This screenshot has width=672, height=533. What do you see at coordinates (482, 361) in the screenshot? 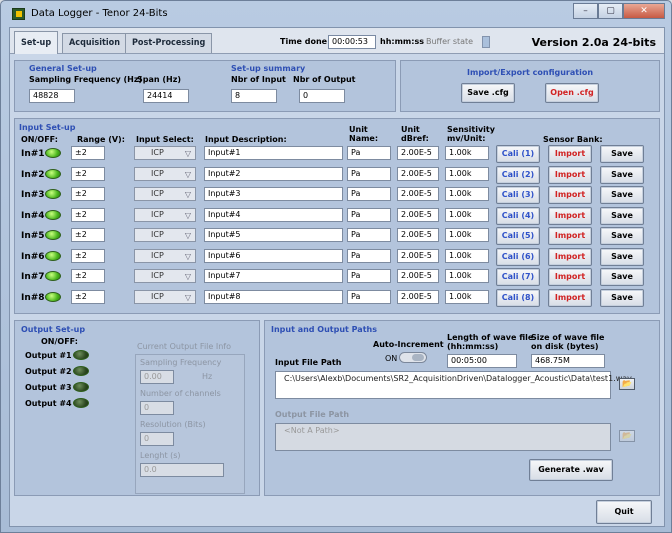
I see `wave-length-field: 00:05:00` at bounding box center [482, 361].